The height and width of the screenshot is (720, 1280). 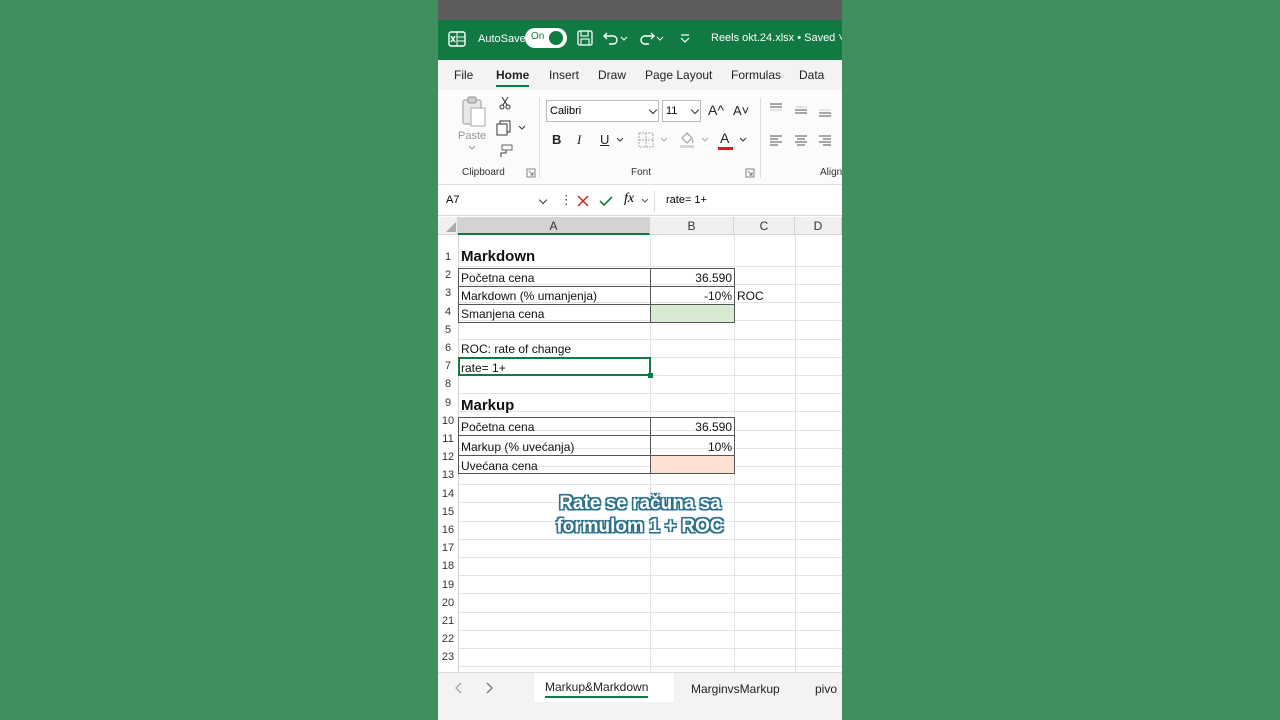 What do you see at coordinates (448, 530) in the screenshot?
I see `row-header-16: 16` at bounding box center [448, 530].